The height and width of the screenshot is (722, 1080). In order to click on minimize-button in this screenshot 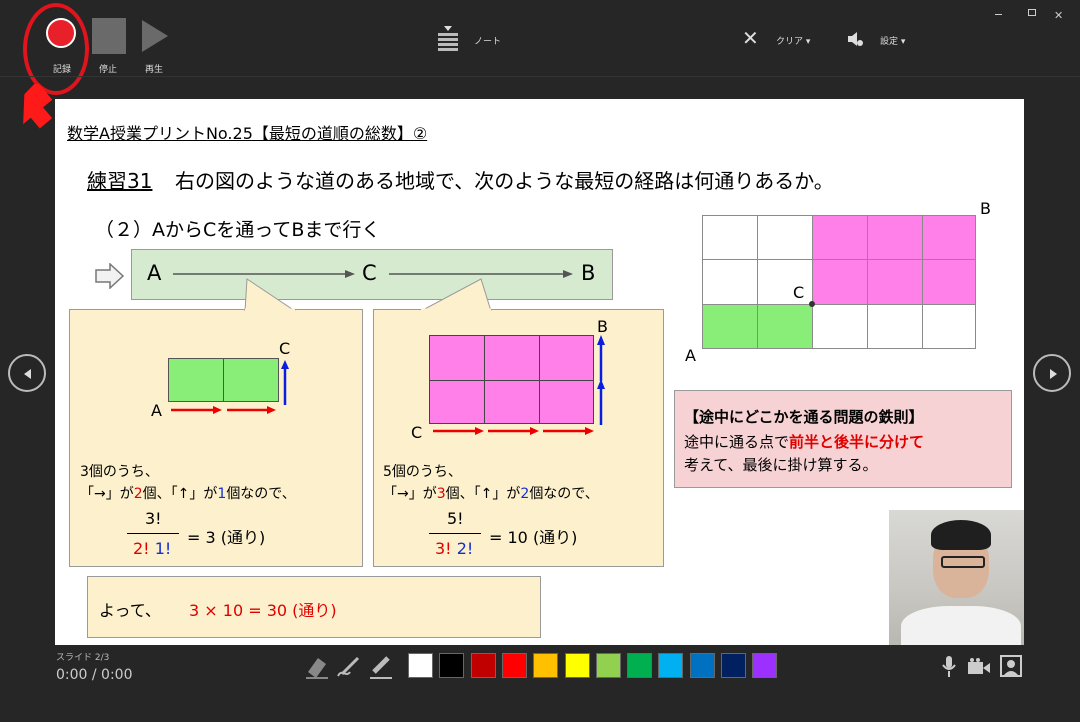, I will do `click(999, 13)`.